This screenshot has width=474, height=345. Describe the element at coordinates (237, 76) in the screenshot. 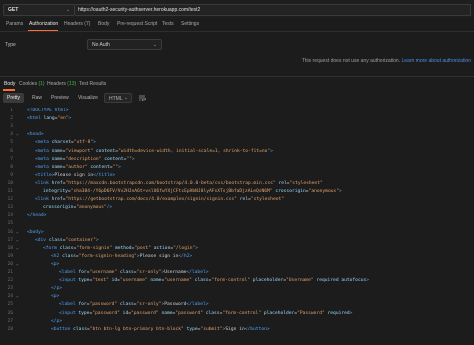

I see `panel-divider` at that location.